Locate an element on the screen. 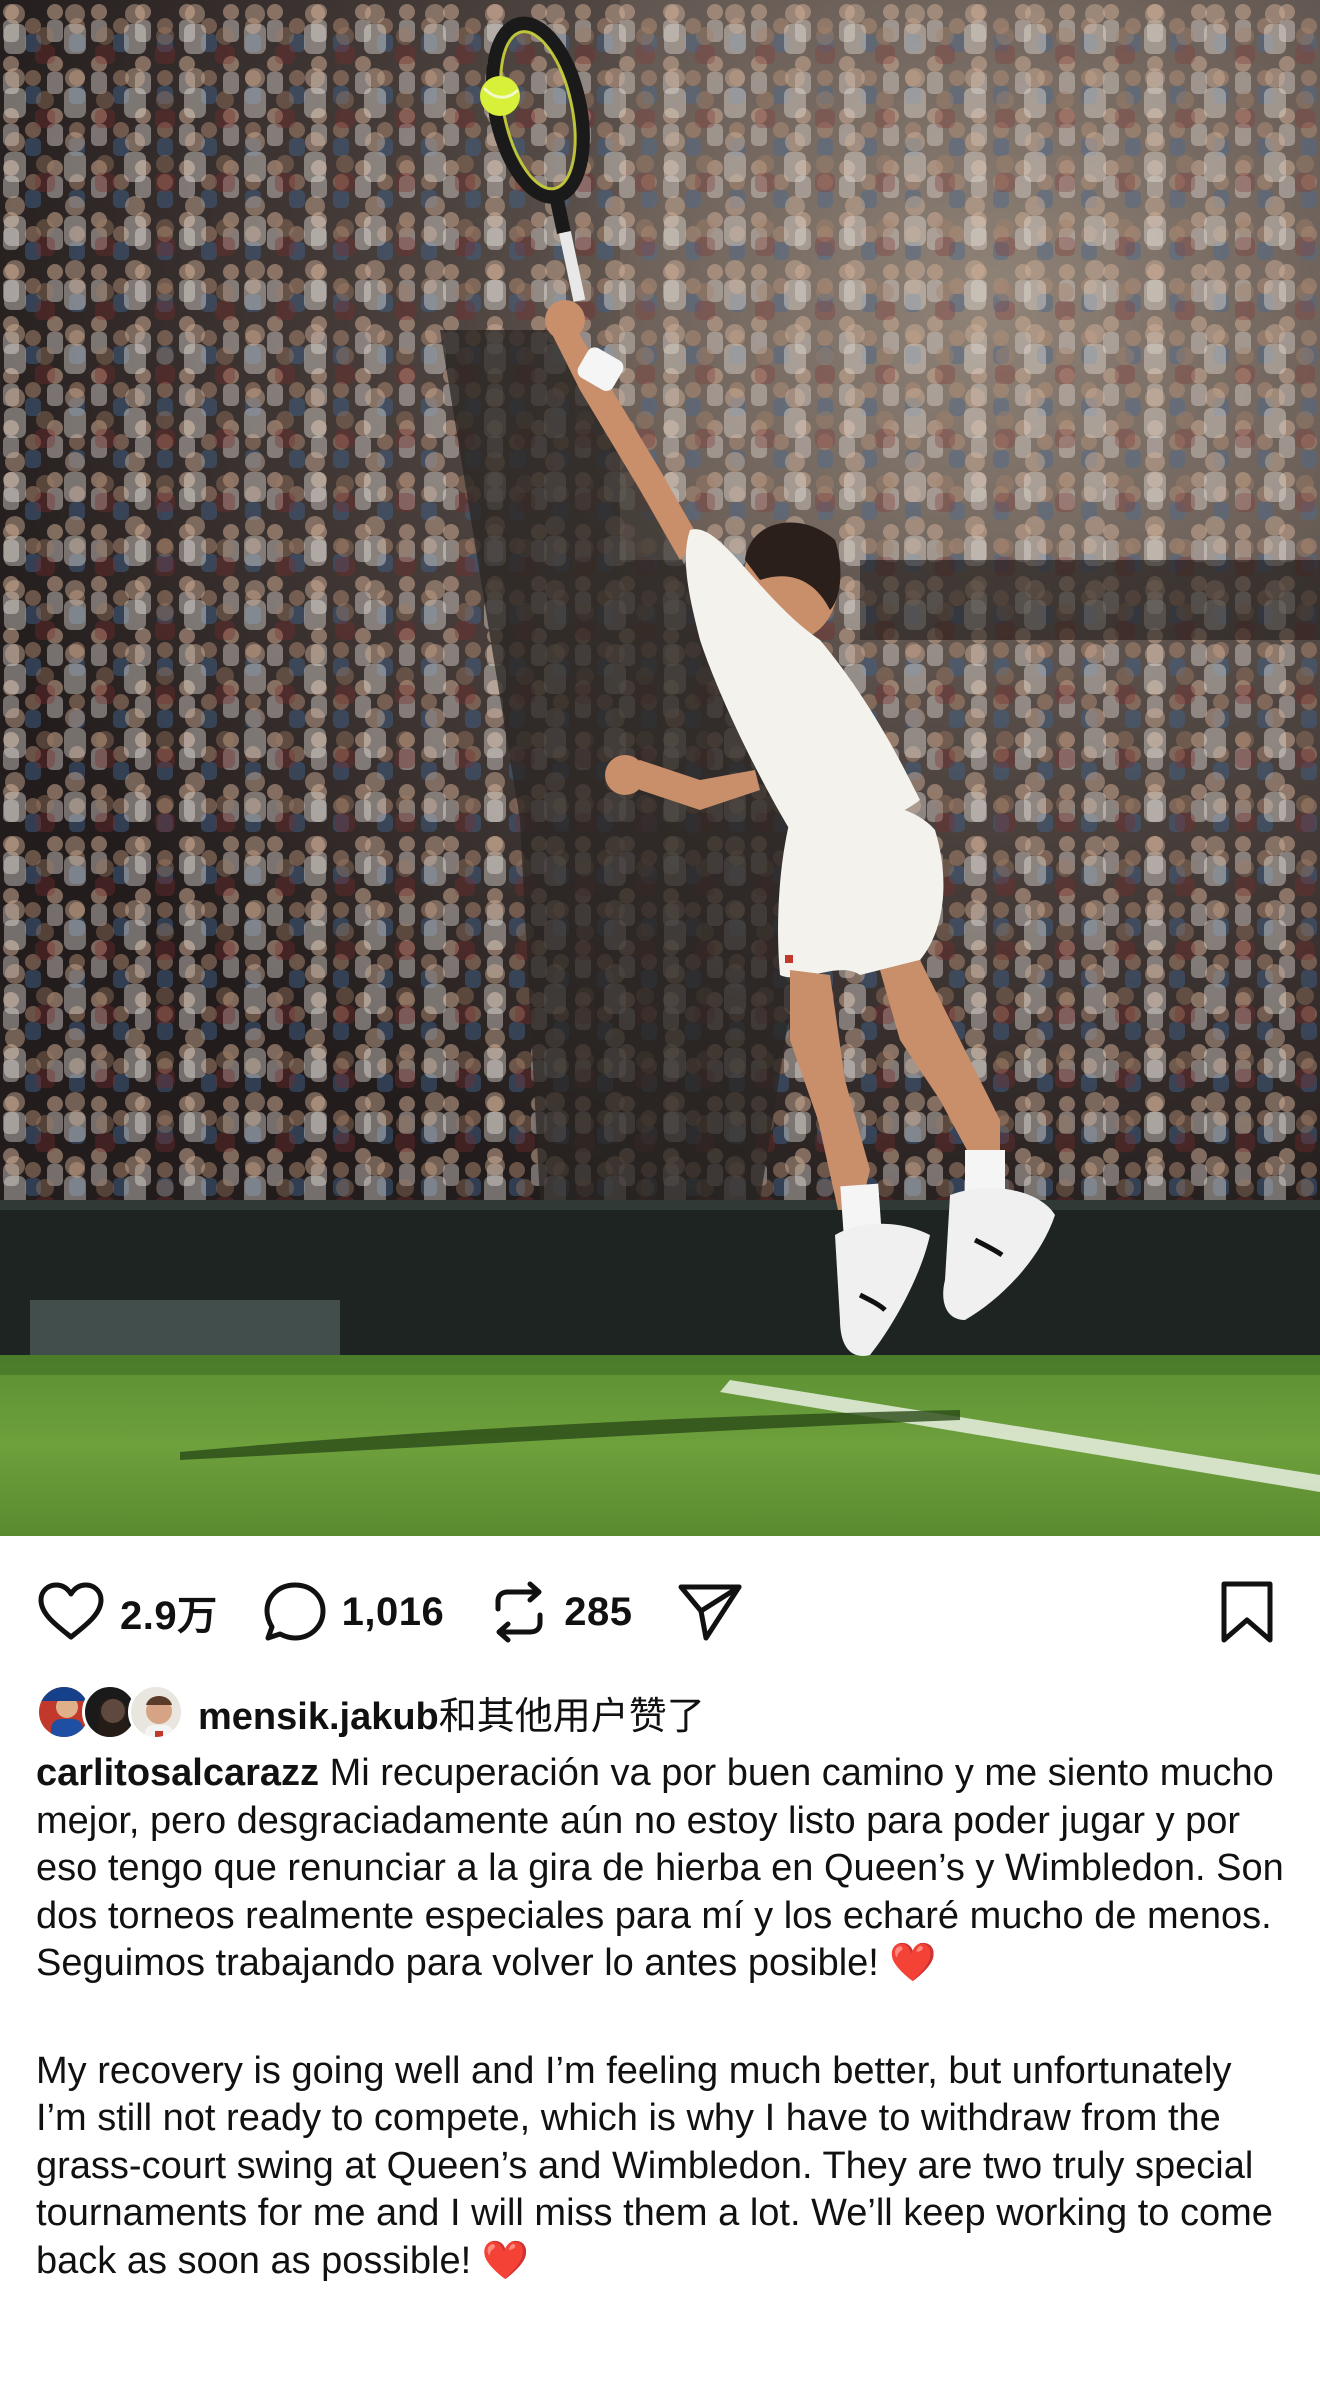 The height and width of the screenshot is (2400, 1320). repost-button: 285 is located at coordinates (560, 1612).